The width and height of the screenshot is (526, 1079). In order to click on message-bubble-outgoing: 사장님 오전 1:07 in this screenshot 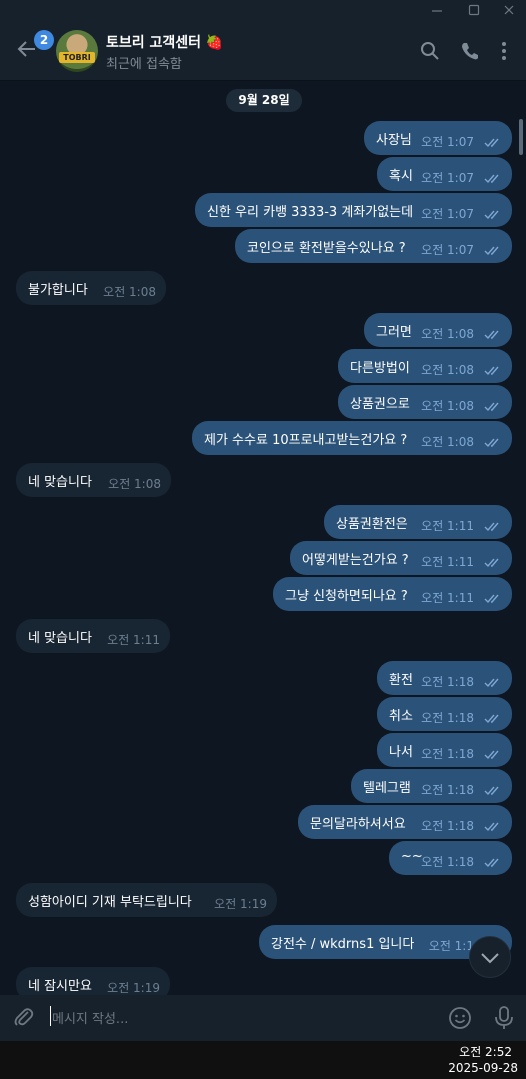, I will do `click(438, 138)`.